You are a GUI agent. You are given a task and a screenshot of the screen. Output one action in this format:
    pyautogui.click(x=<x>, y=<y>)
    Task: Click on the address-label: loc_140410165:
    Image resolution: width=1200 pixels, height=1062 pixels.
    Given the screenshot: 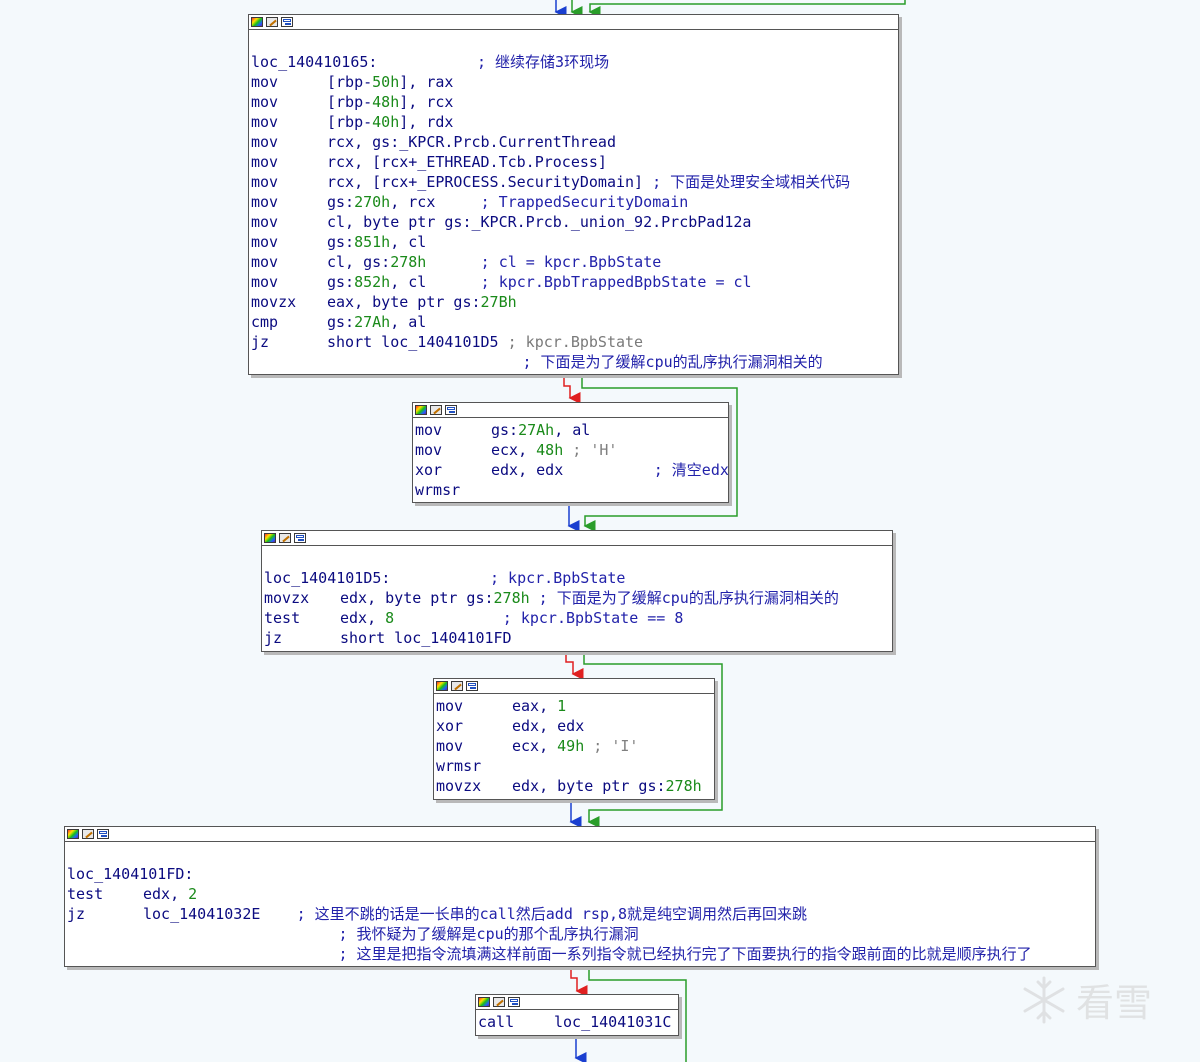 What is the action you would take?
    pyautogui.click(x=314, y=62)
    